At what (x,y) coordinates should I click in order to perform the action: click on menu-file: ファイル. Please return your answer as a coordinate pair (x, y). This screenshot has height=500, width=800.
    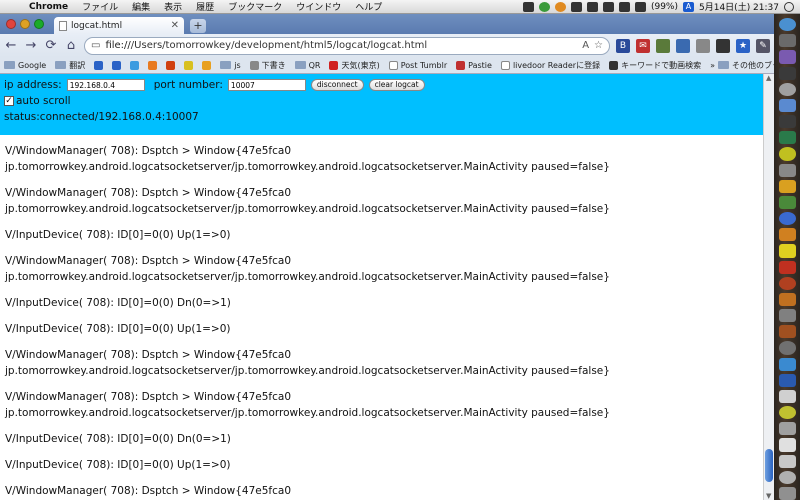
    Looking at the image, I should click on (100, 6).